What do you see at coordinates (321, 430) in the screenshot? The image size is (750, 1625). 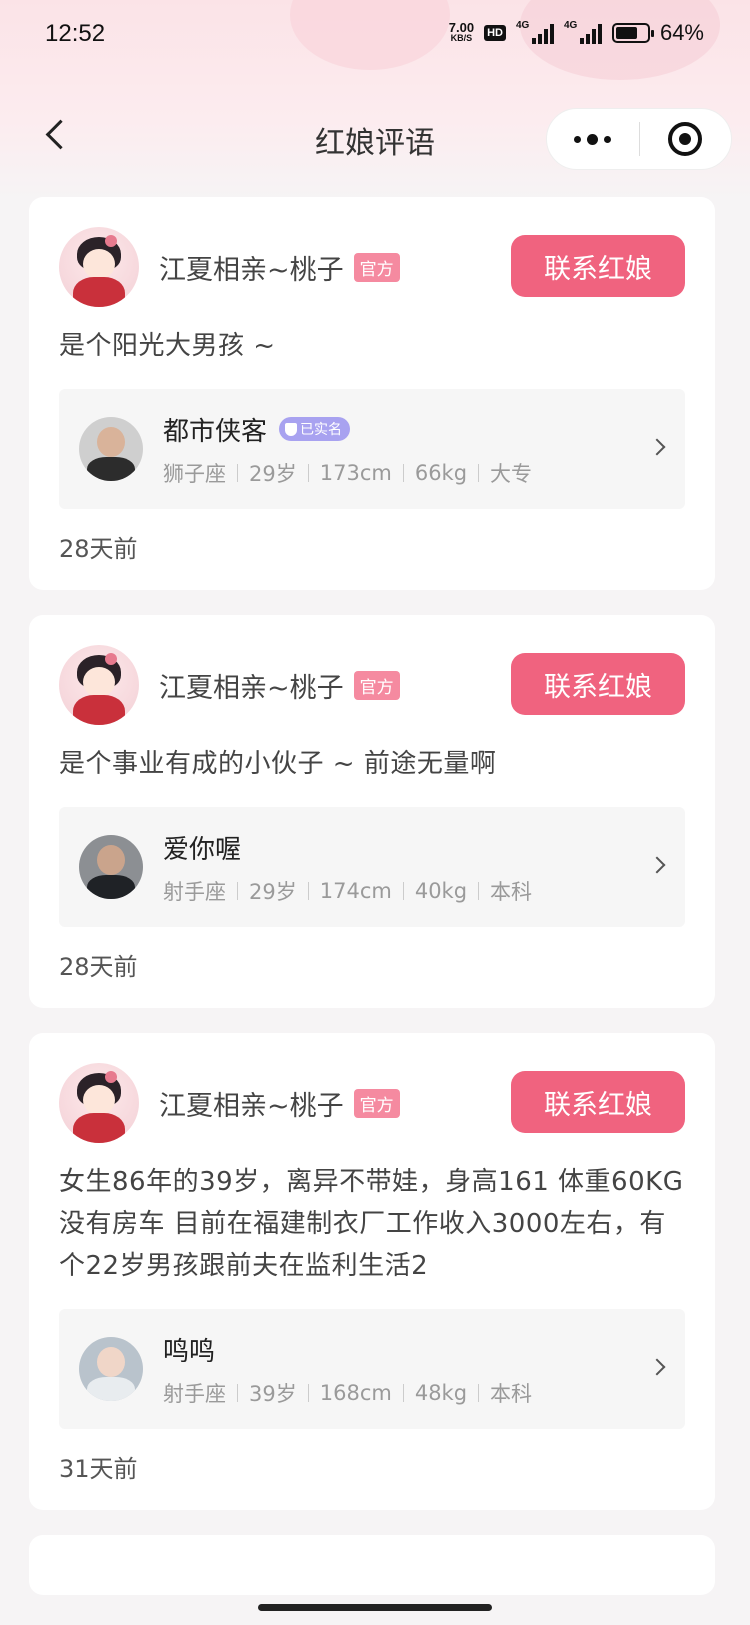 I see `verified-label: 已实名` at bounding box center [321, 430].